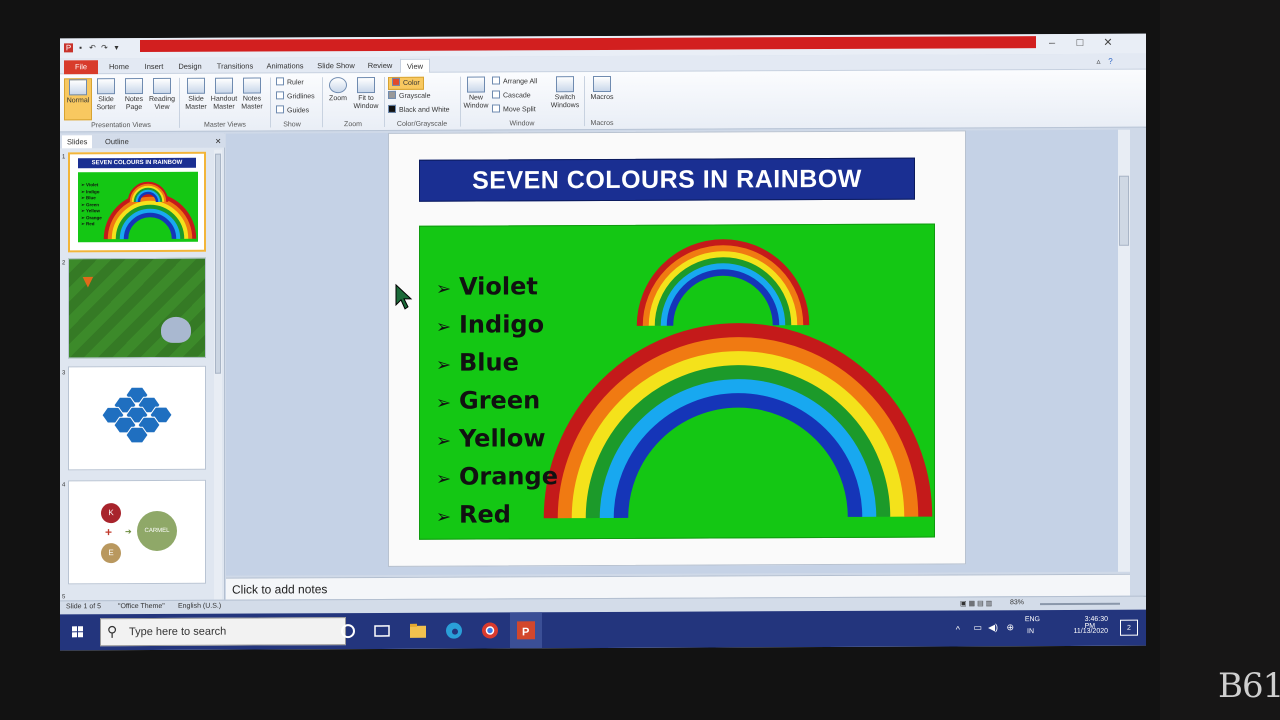 This screenshot has height=720, width=1280. Describe the element at coordinates (380, 66) in the screenshot. I see `tab-review: Review` at that location.